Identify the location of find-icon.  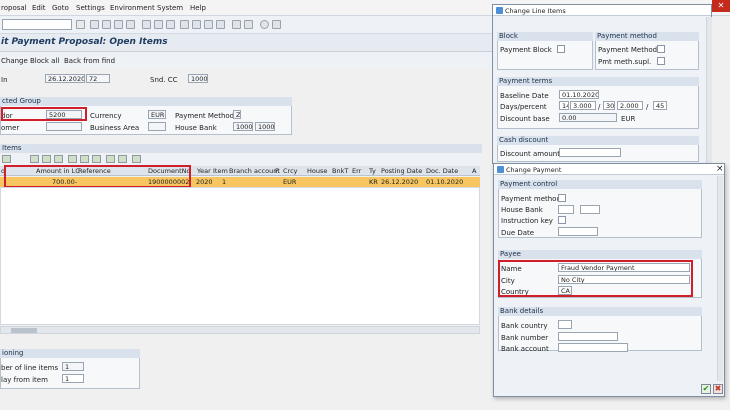
(158, 24).